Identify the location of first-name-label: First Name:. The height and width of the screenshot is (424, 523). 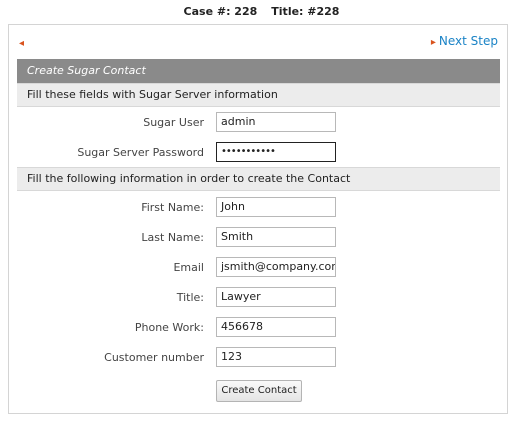
(172, 207).